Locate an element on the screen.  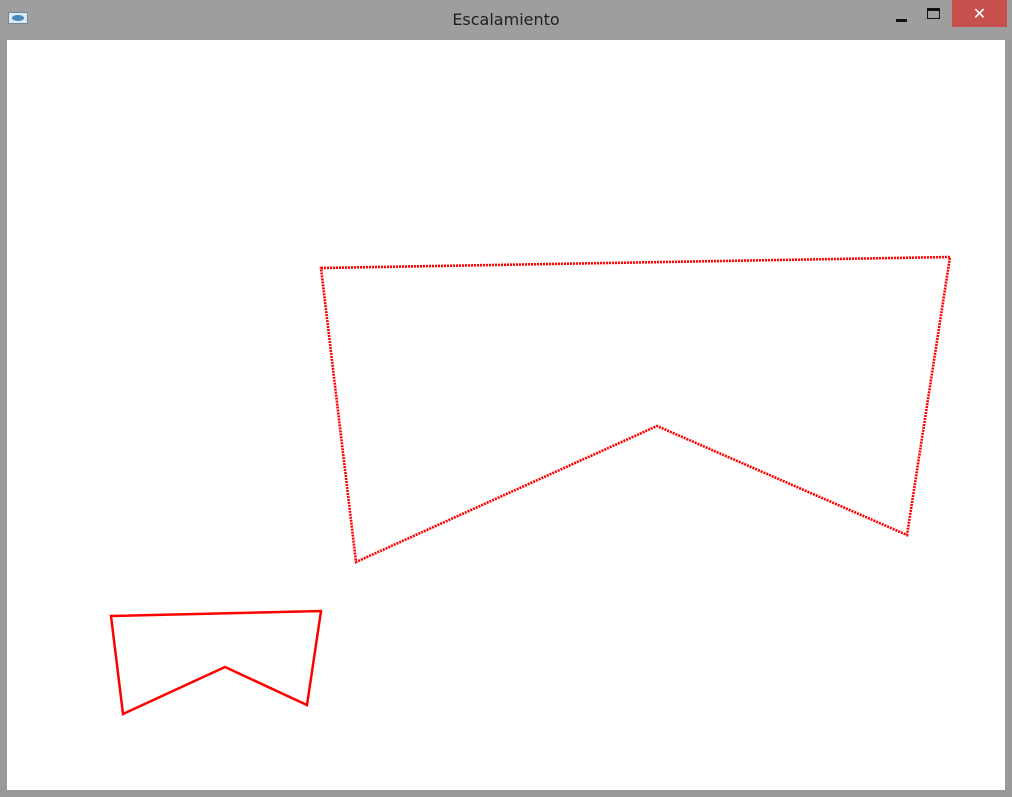
title-bar: Escalamiento ✕ is located at coordinates (506, 20).